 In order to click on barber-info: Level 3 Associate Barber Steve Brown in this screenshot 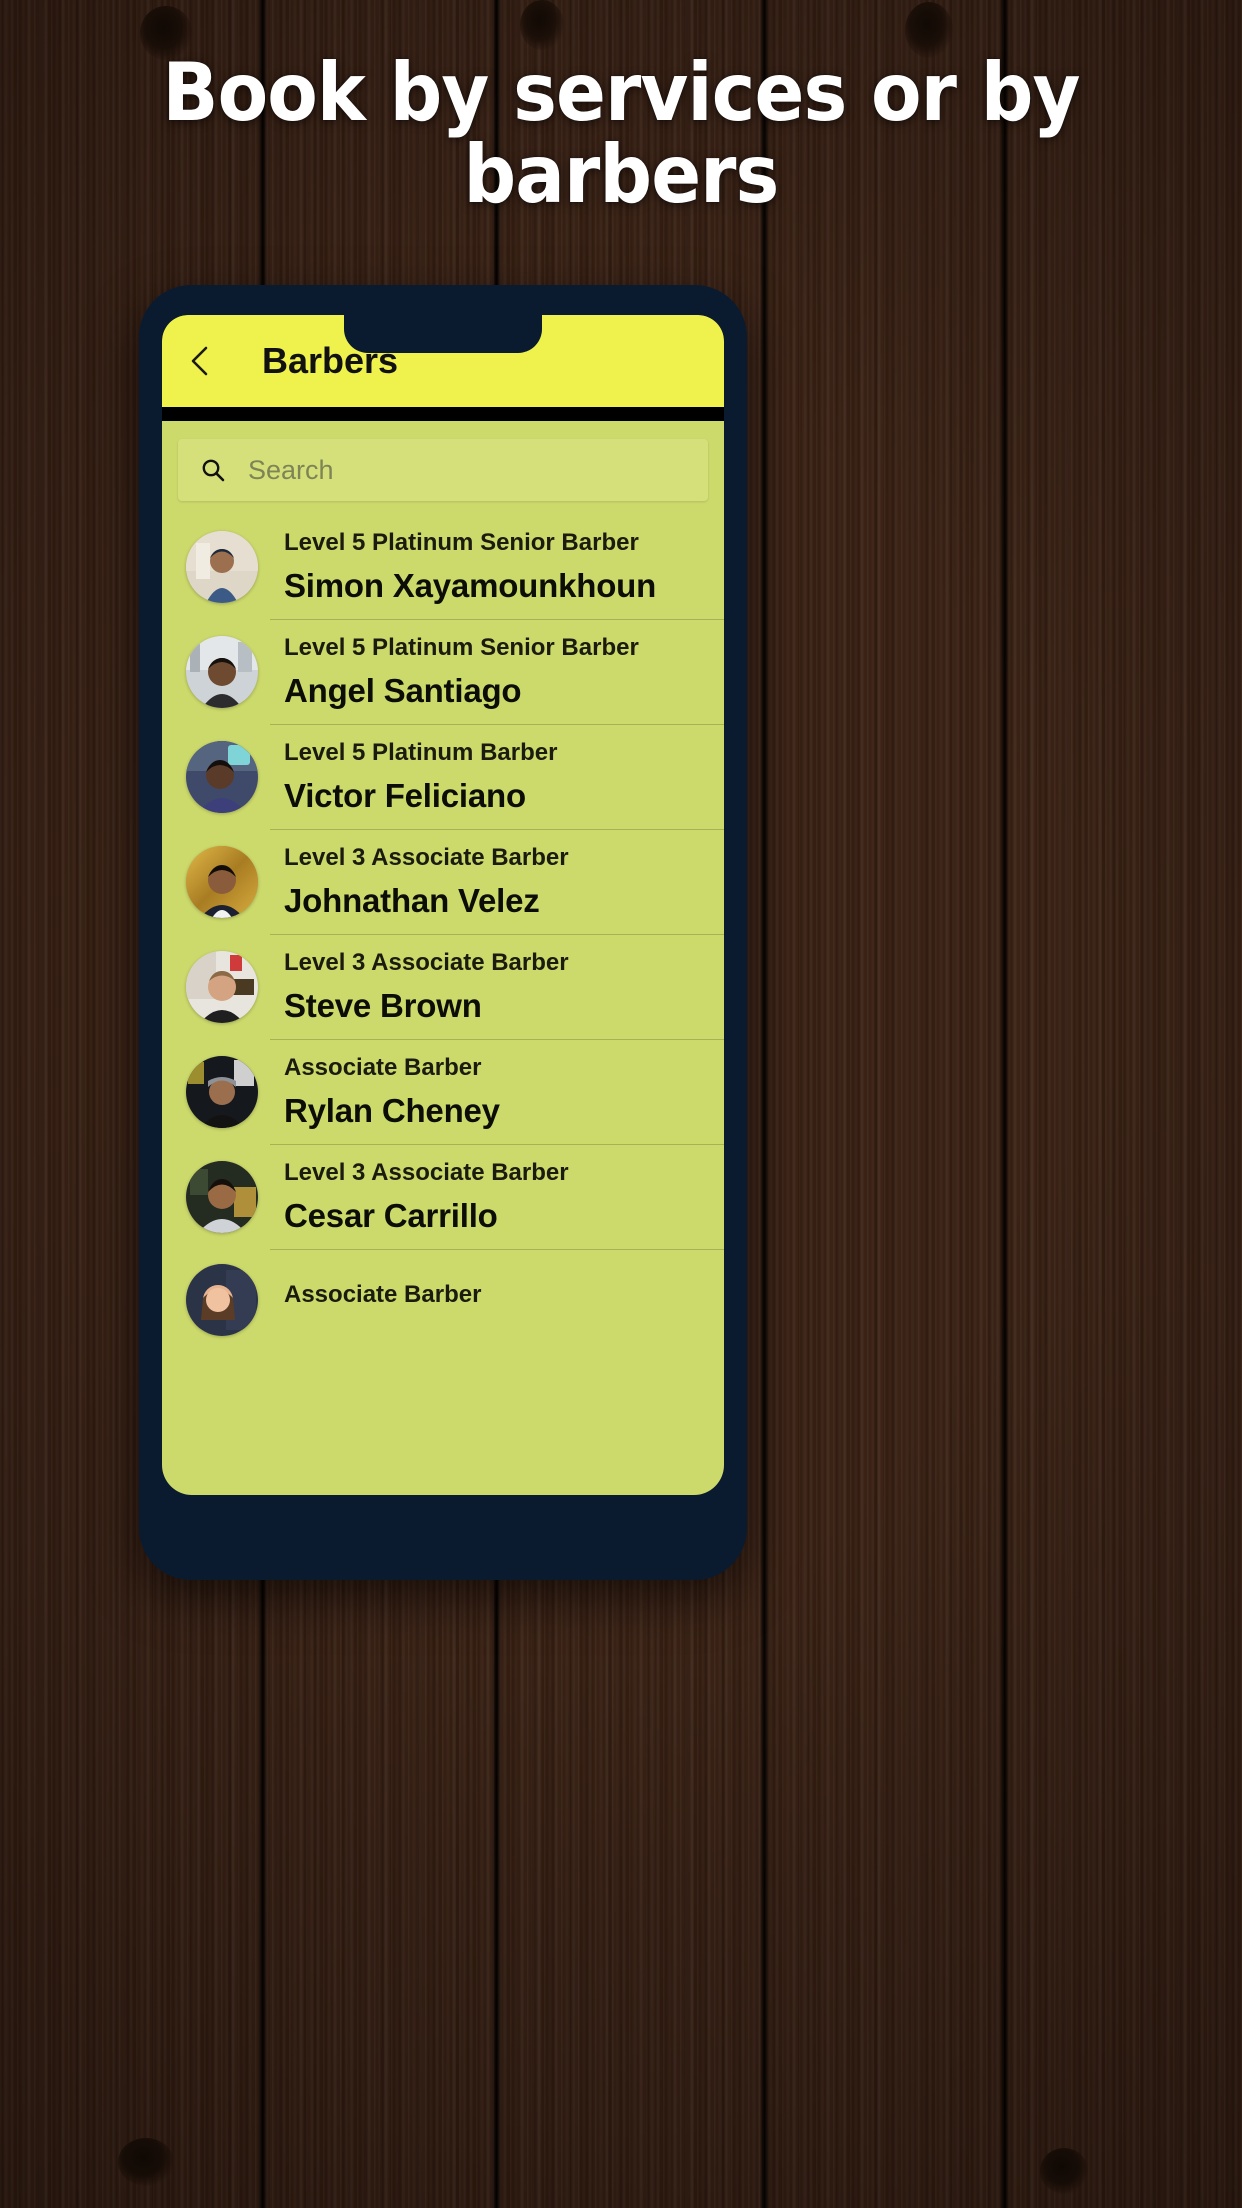, I will do `click(426, 987)`.